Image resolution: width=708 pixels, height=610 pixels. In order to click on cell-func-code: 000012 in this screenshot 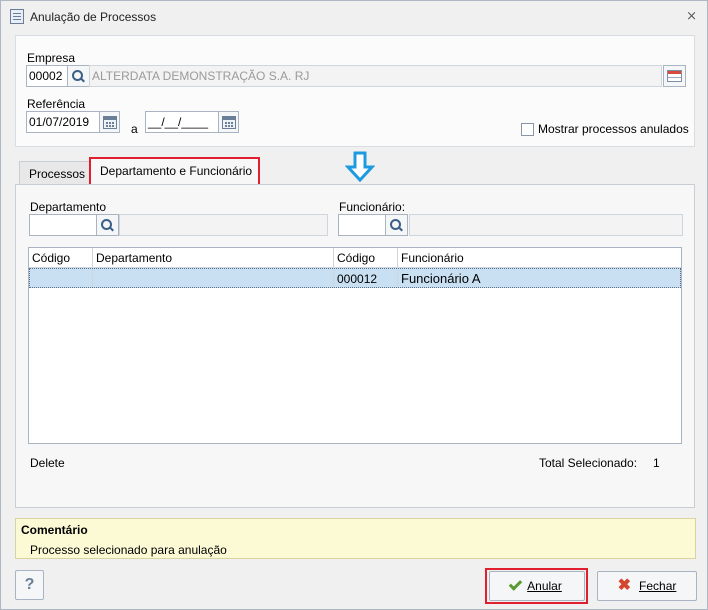, I will do `click(366, 278)`.